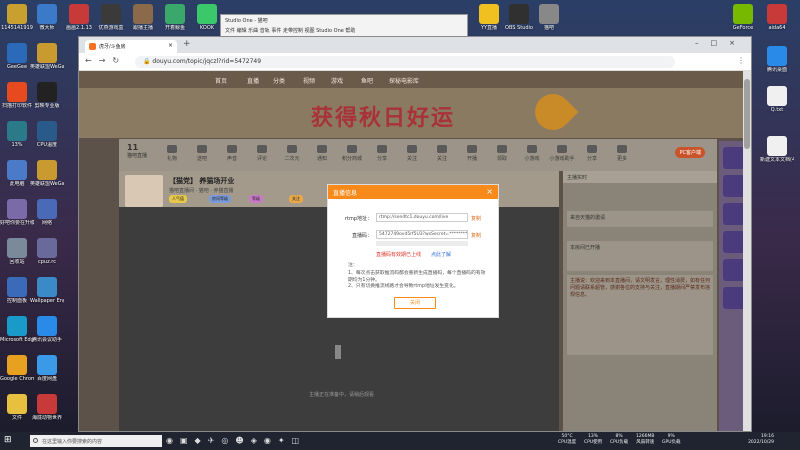  I want to click on room-chip: 房间等级, so click(220, 199).